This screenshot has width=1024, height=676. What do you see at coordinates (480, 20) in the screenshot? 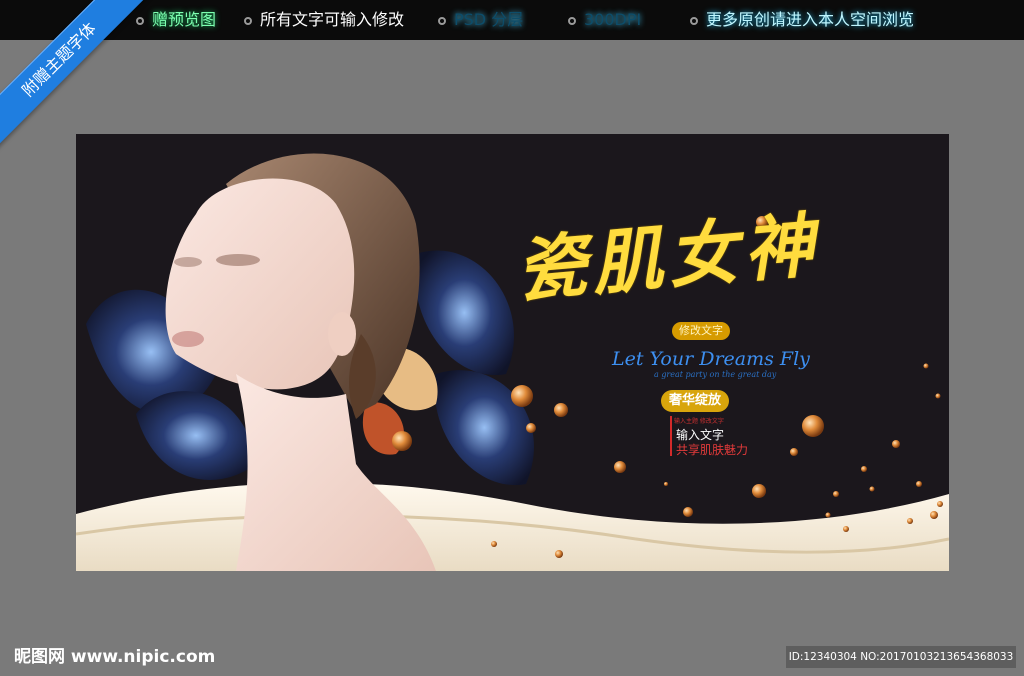
I see `topbar-item-psd: PSD 分层` at bounding box center [480, 20].